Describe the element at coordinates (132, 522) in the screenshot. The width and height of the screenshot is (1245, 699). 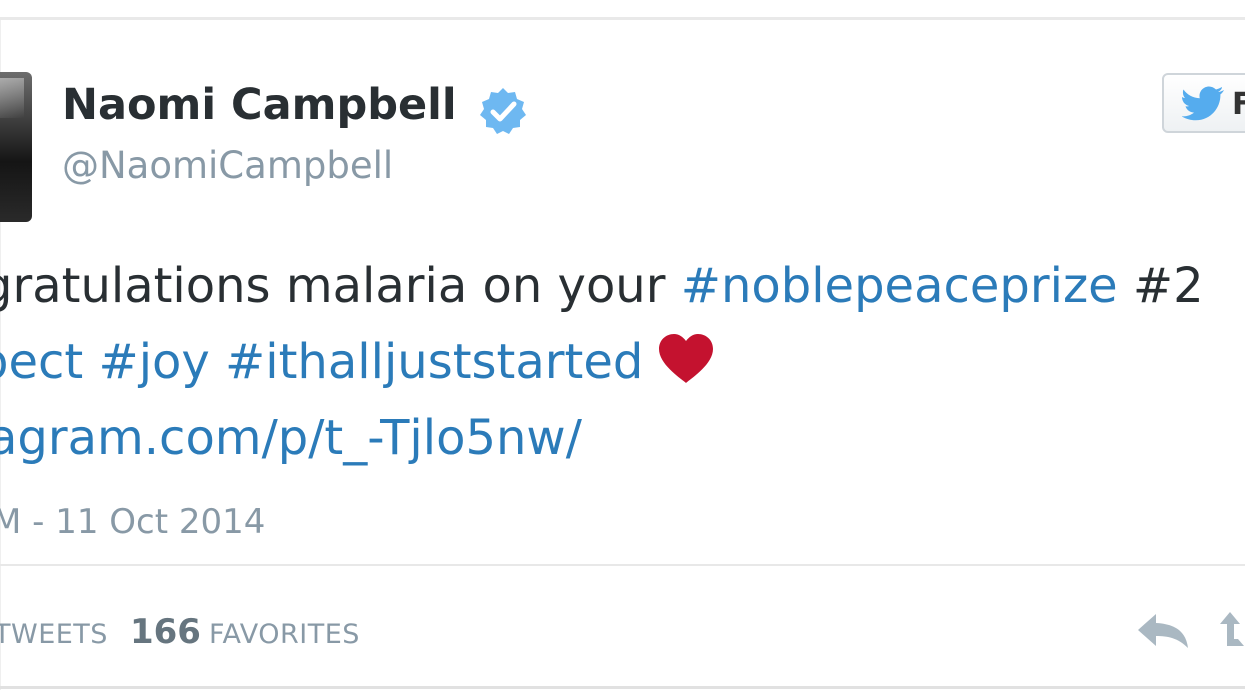
I see `tweet-timestamp: M - 11 Oct 2014` at that location.